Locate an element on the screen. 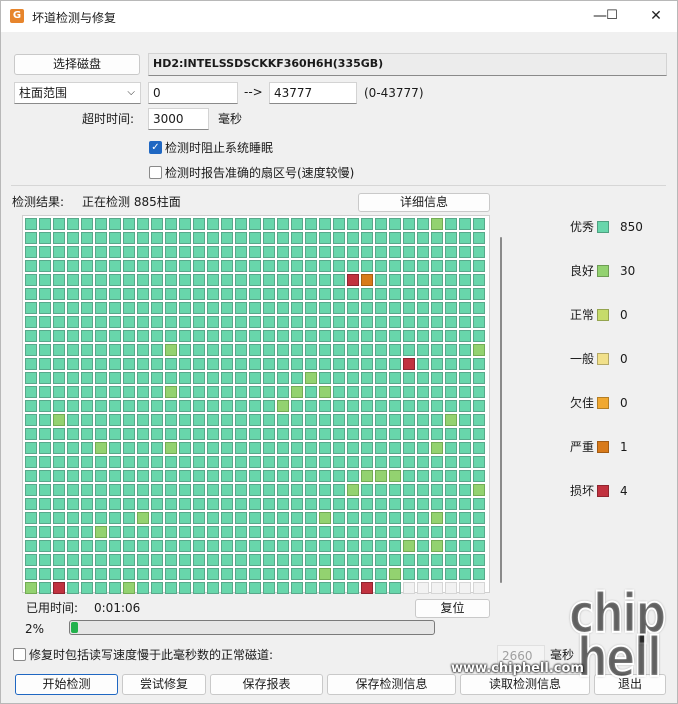  reset-button: 复位 is located at coordinates (452, 608).